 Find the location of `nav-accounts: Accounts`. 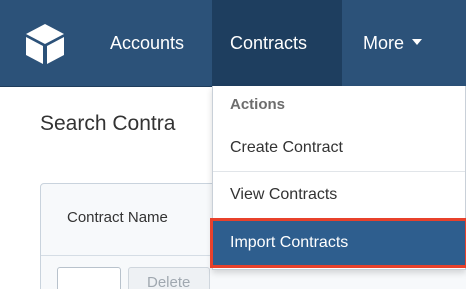

nav-accounts: Accounts is located at coordinates (147, 43).